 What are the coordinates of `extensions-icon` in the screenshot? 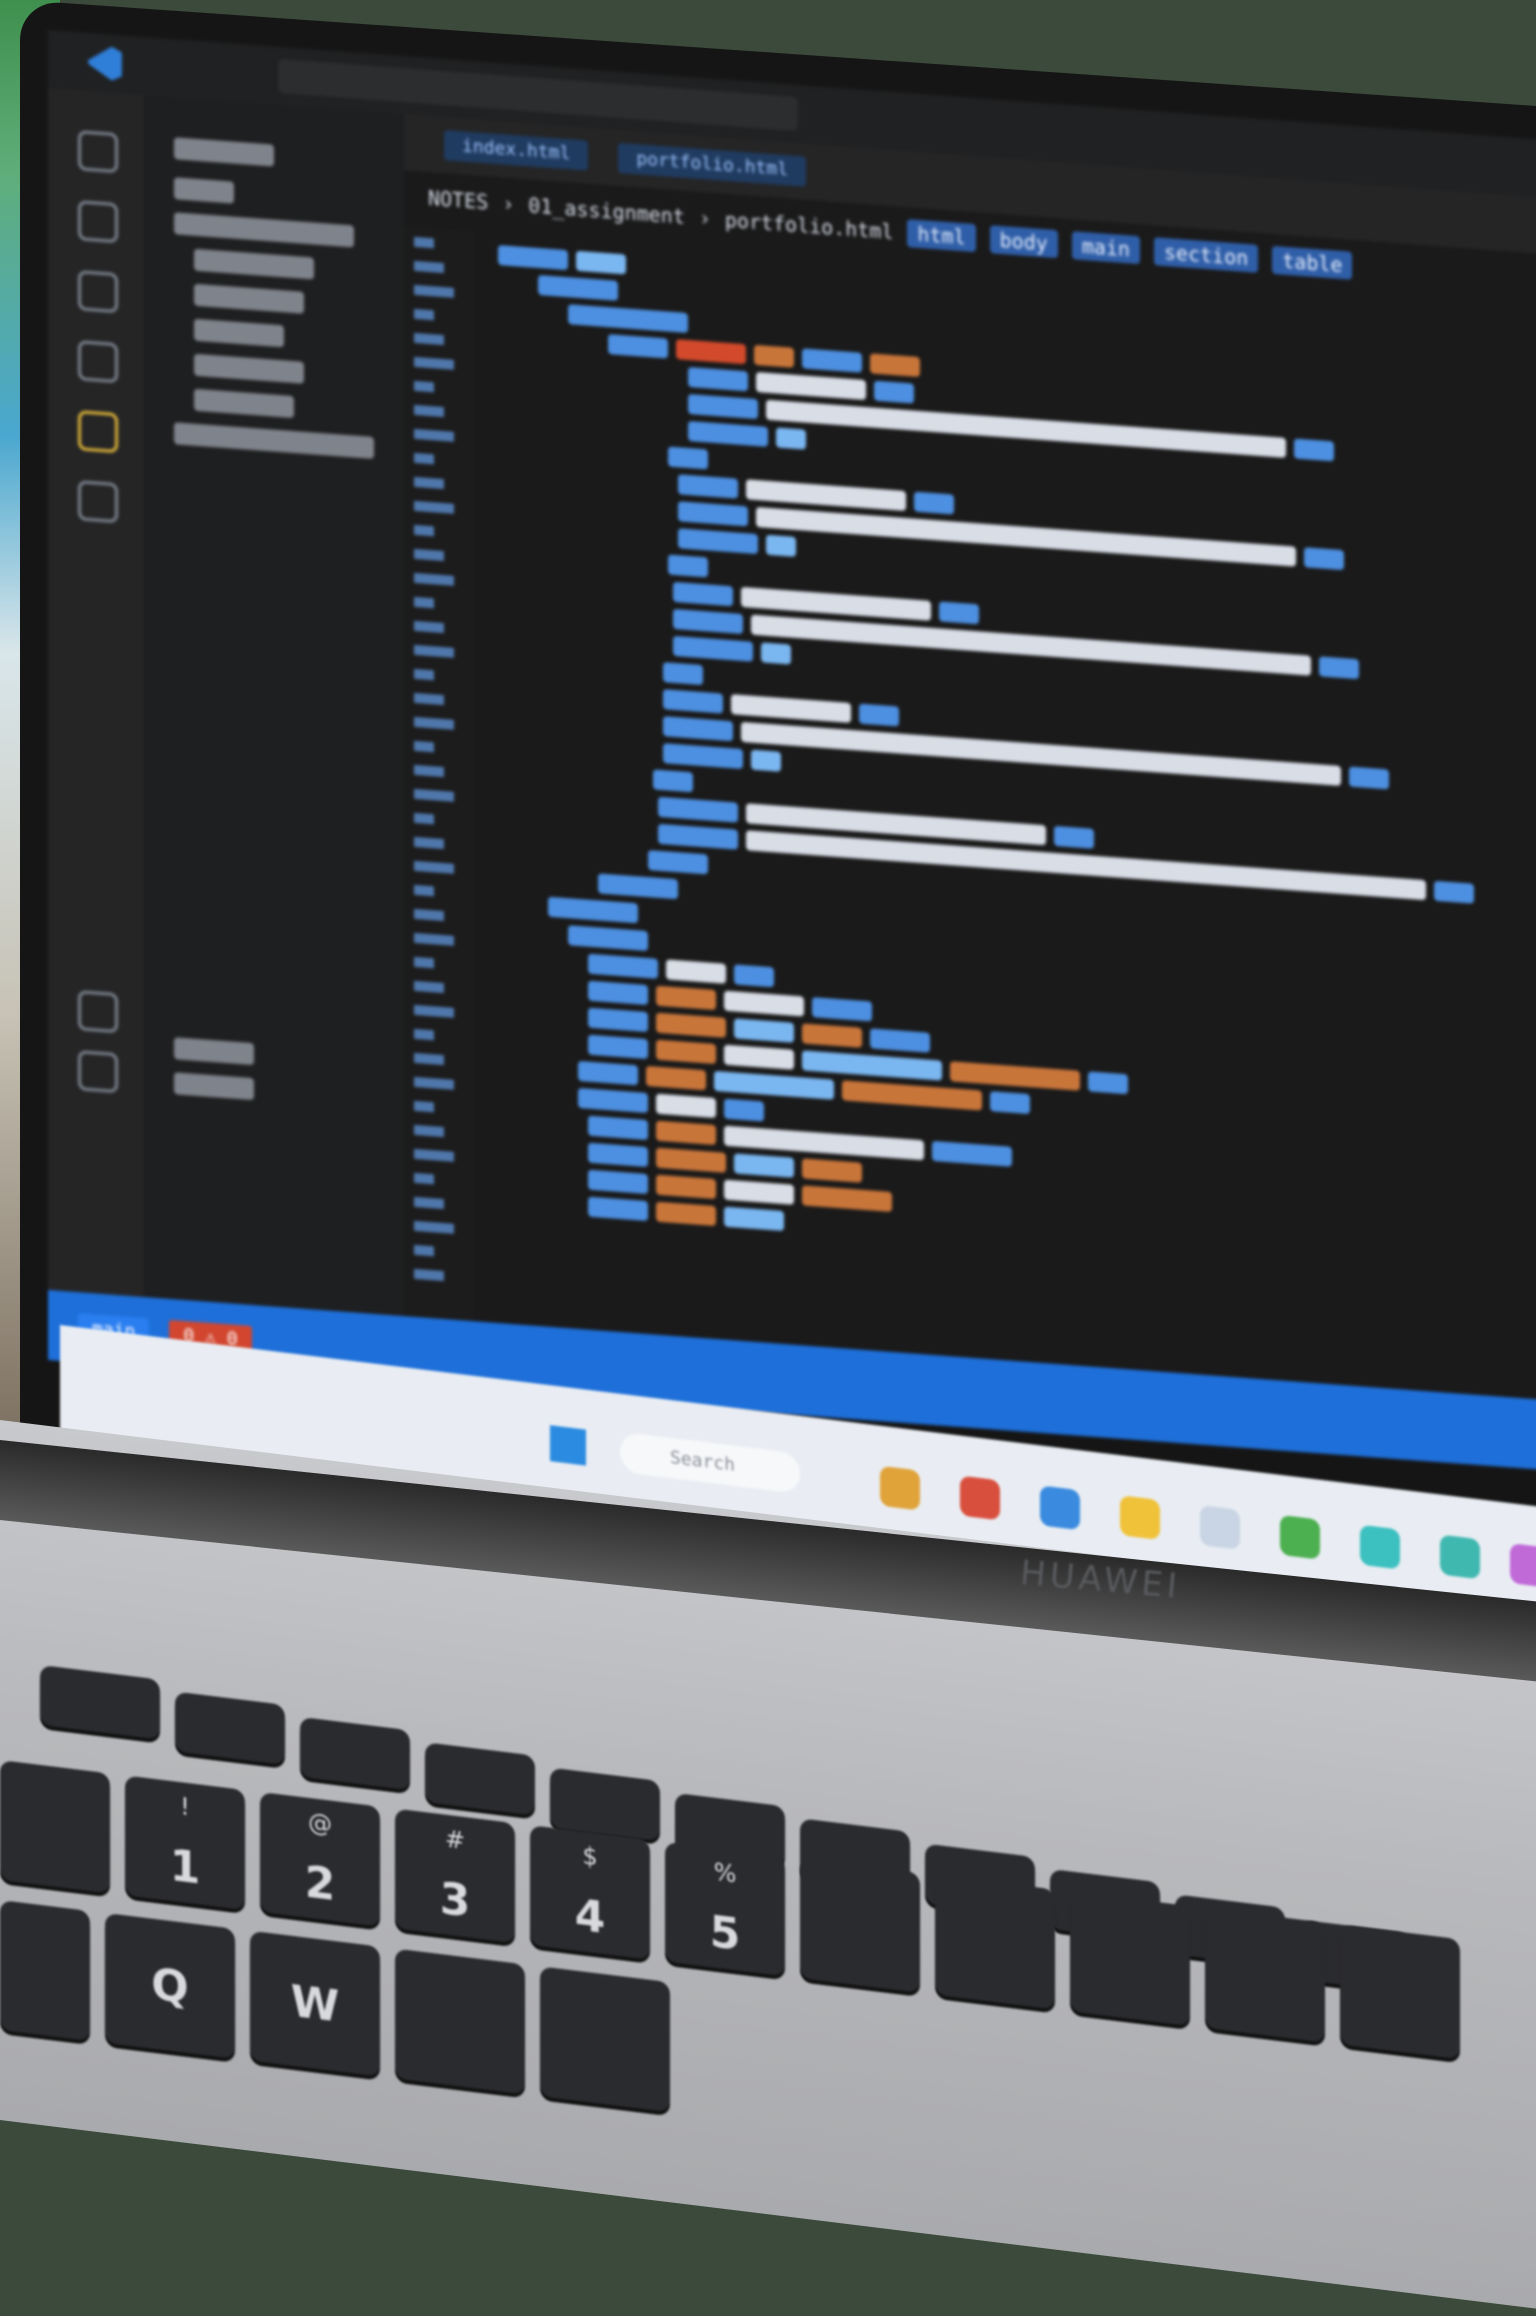 It's located at (98, 362).